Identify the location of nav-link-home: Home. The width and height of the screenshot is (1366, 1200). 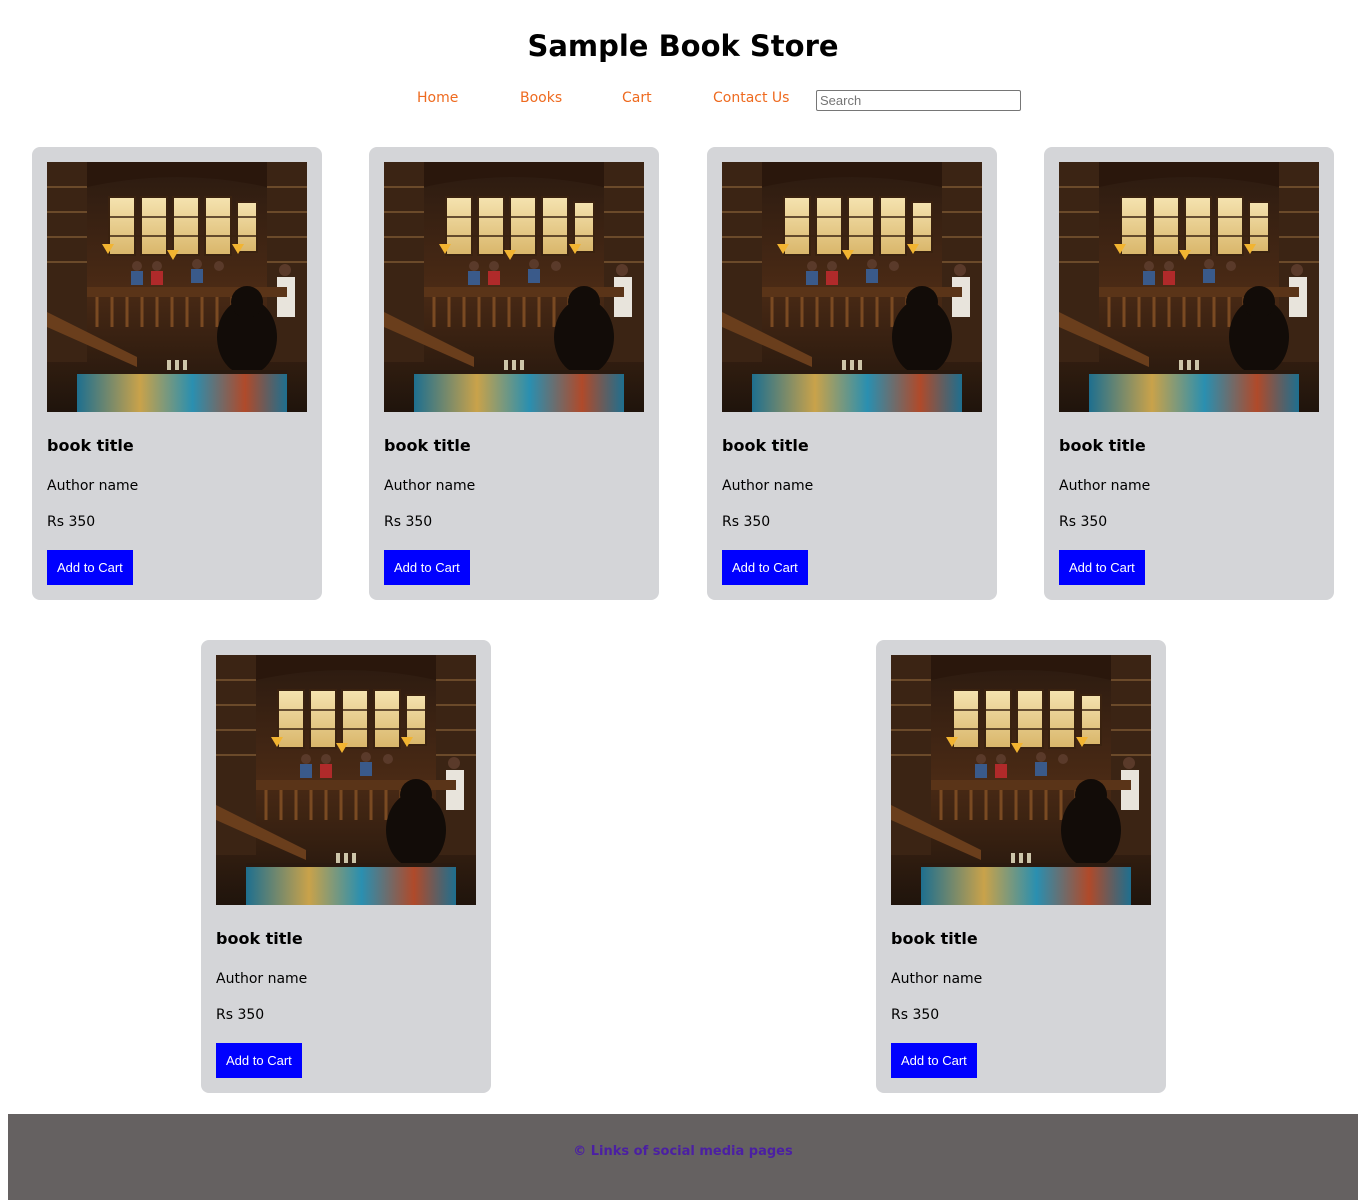
(437, 98).